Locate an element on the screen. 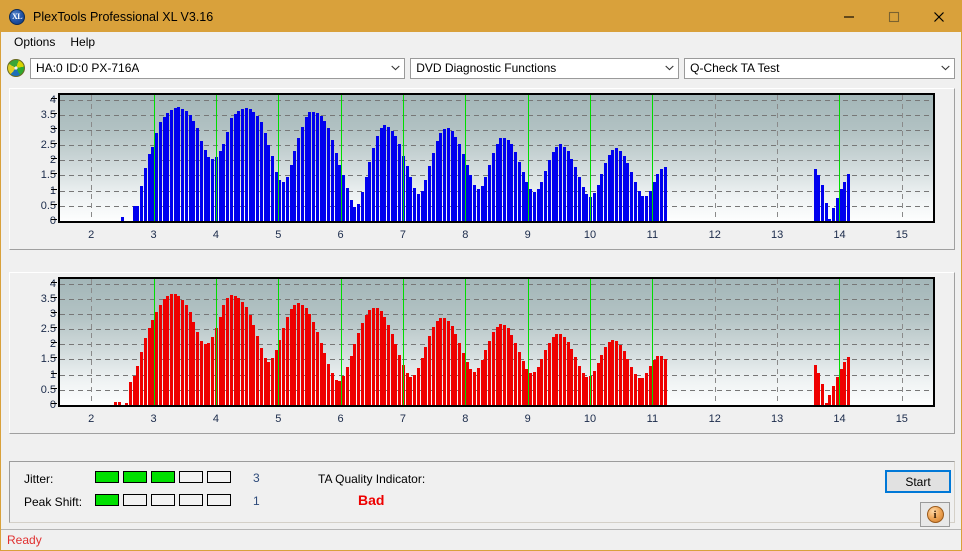 The height and width of the screenshot is (551, 962). x-tick-label: 10 is located at coordinates (590, 419).